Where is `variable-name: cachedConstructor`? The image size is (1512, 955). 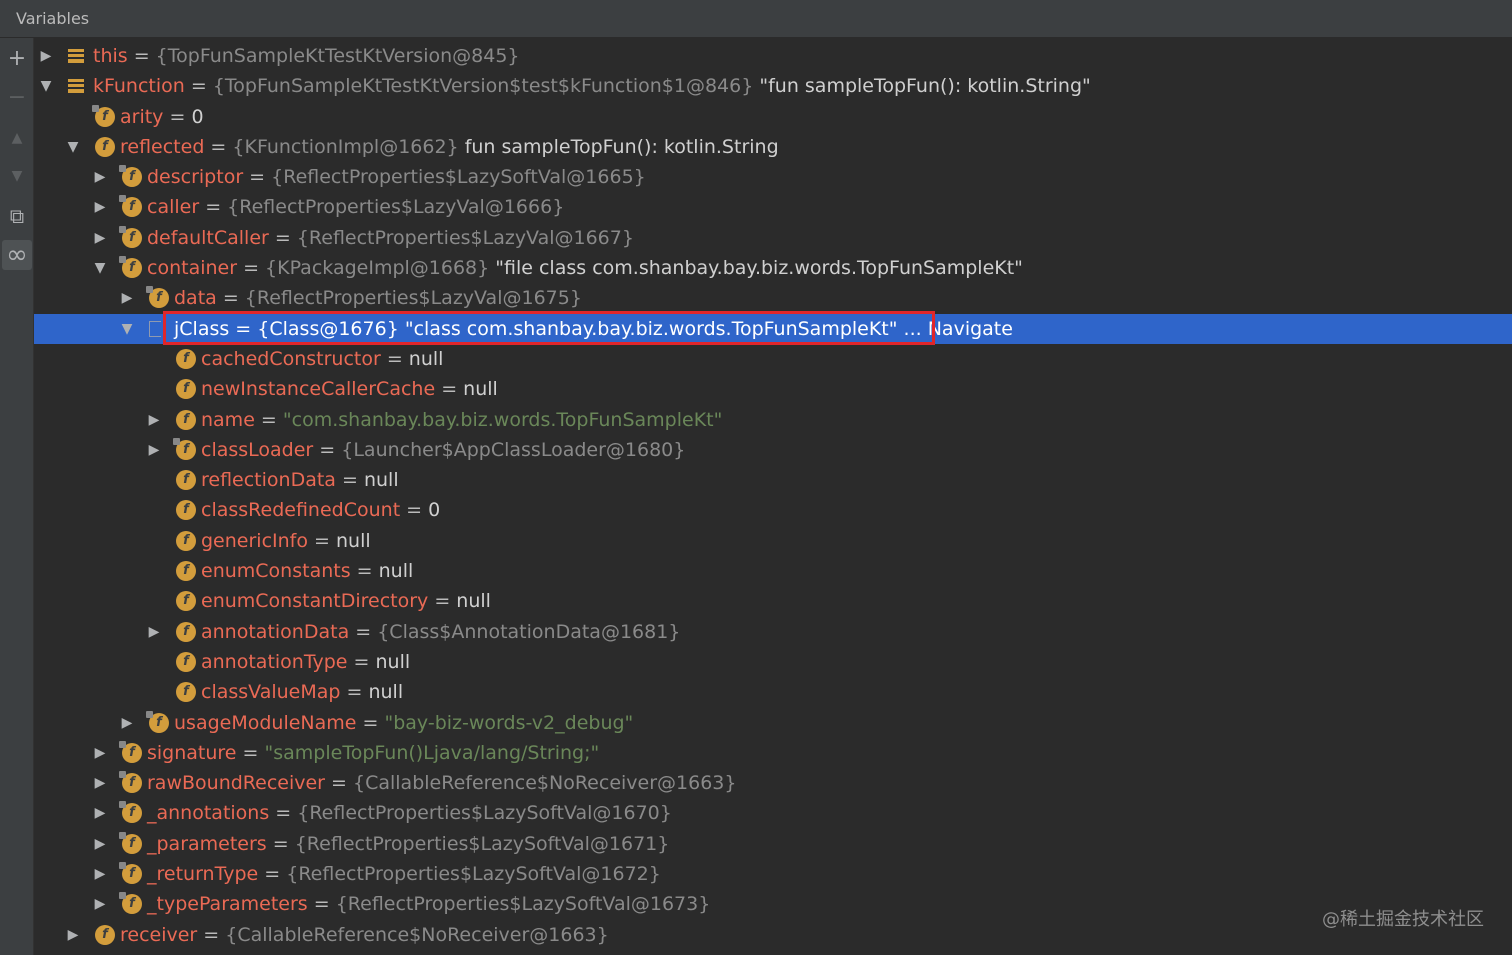 variable-name: cachedConstructor is located at coordinates (291, 358).